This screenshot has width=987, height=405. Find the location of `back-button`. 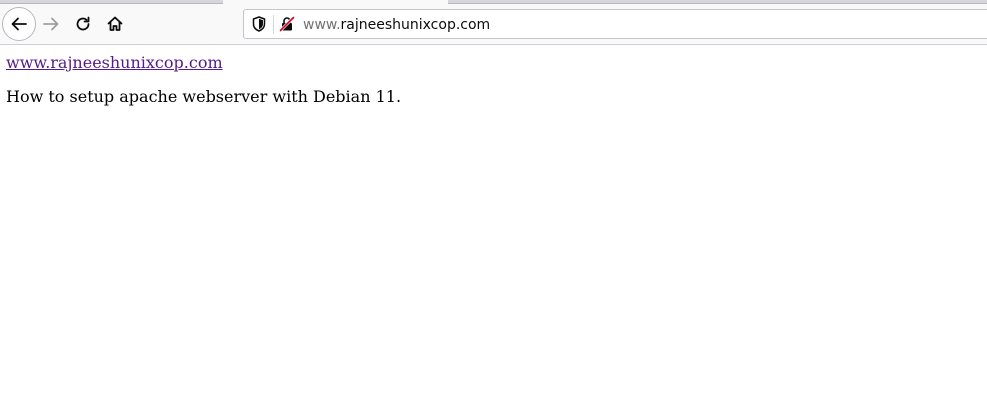

back-button is located at coordinates (19, 24).